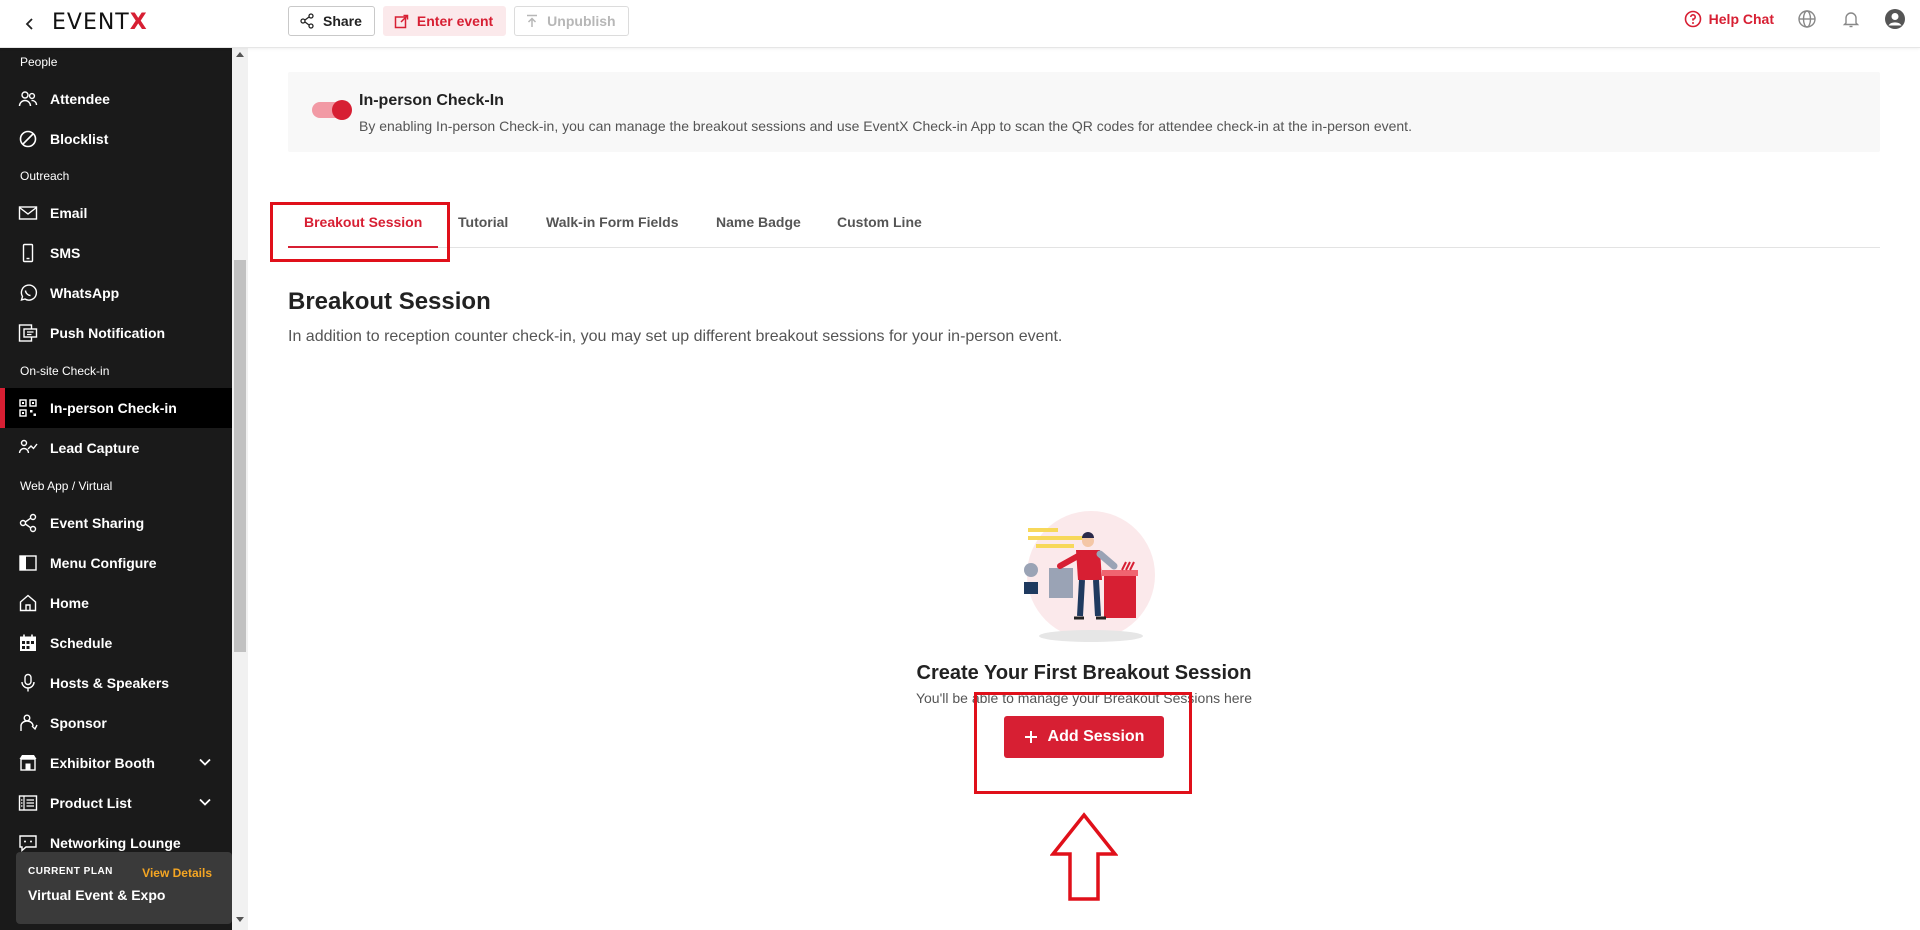  Describe the element at coordinates (240, 919) in the screenshot. I see `scroll-down-arrow` at that location.